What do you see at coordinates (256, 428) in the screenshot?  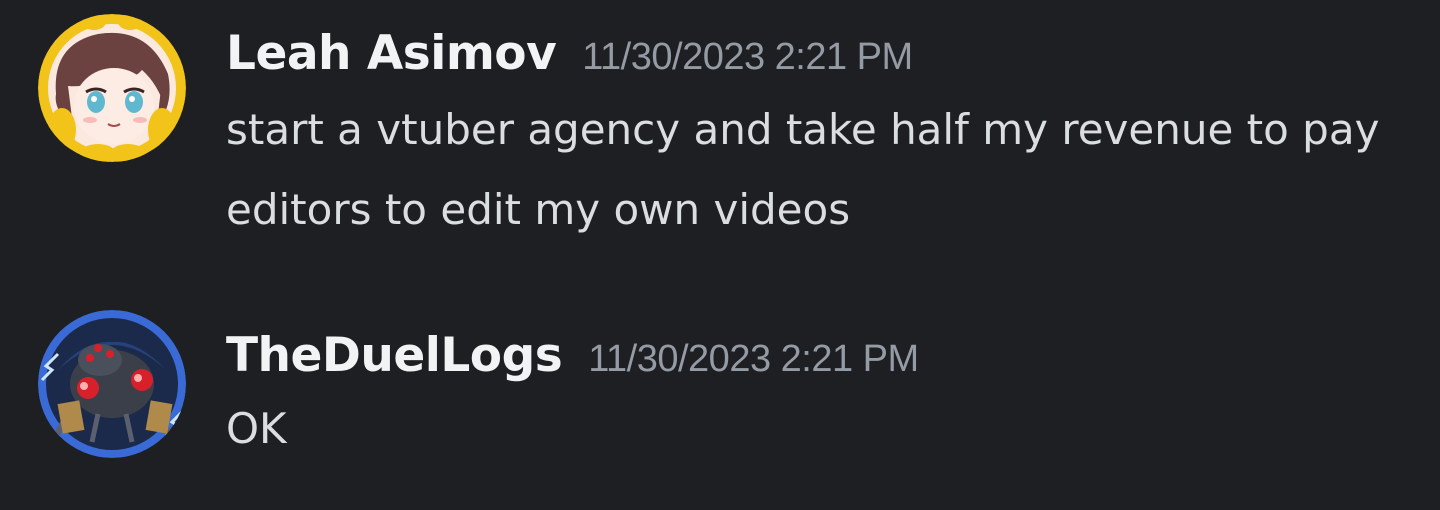 I see `message-content: OK` at bounding box center [256, 428].